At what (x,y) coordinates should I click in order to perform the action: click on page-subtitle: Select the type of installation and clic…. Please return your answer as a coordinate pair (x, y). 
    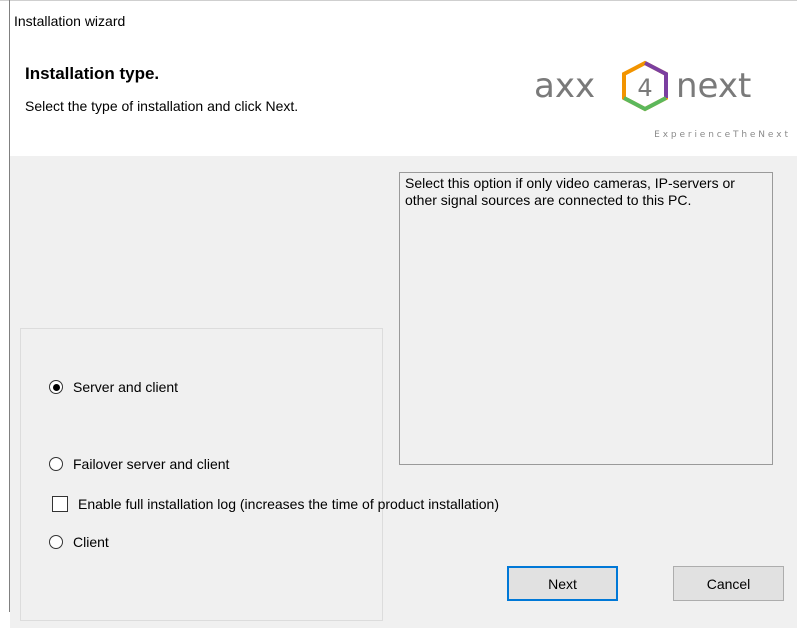
    Looking at the image, I should click on (162, 106).